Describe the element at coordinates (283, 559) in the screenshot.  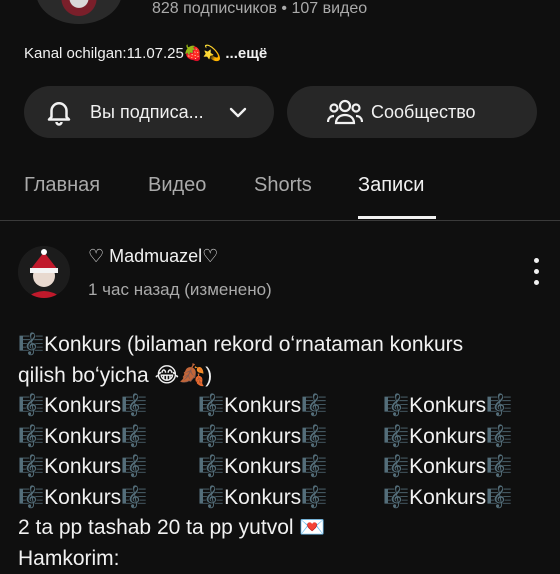
I see `post-line-partner: Hamkorim:` at that location.